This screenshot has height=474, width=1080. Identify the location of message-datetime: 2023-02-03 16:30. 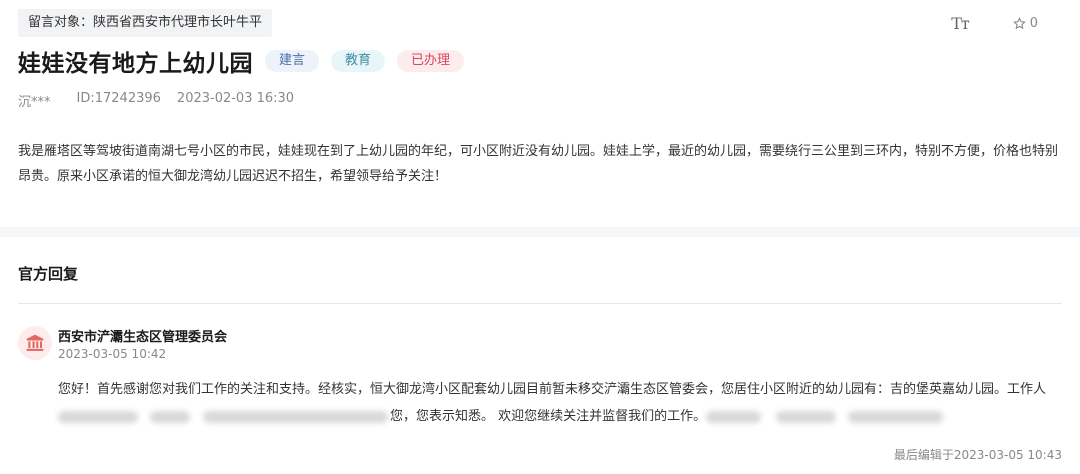
(235, 98).